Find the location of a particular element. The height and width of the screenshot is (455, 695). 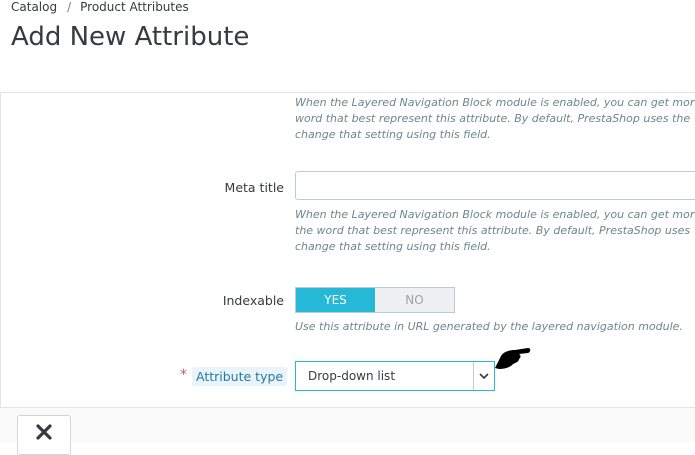

indexable-no-option: NO is located at coordinates (414, 300).